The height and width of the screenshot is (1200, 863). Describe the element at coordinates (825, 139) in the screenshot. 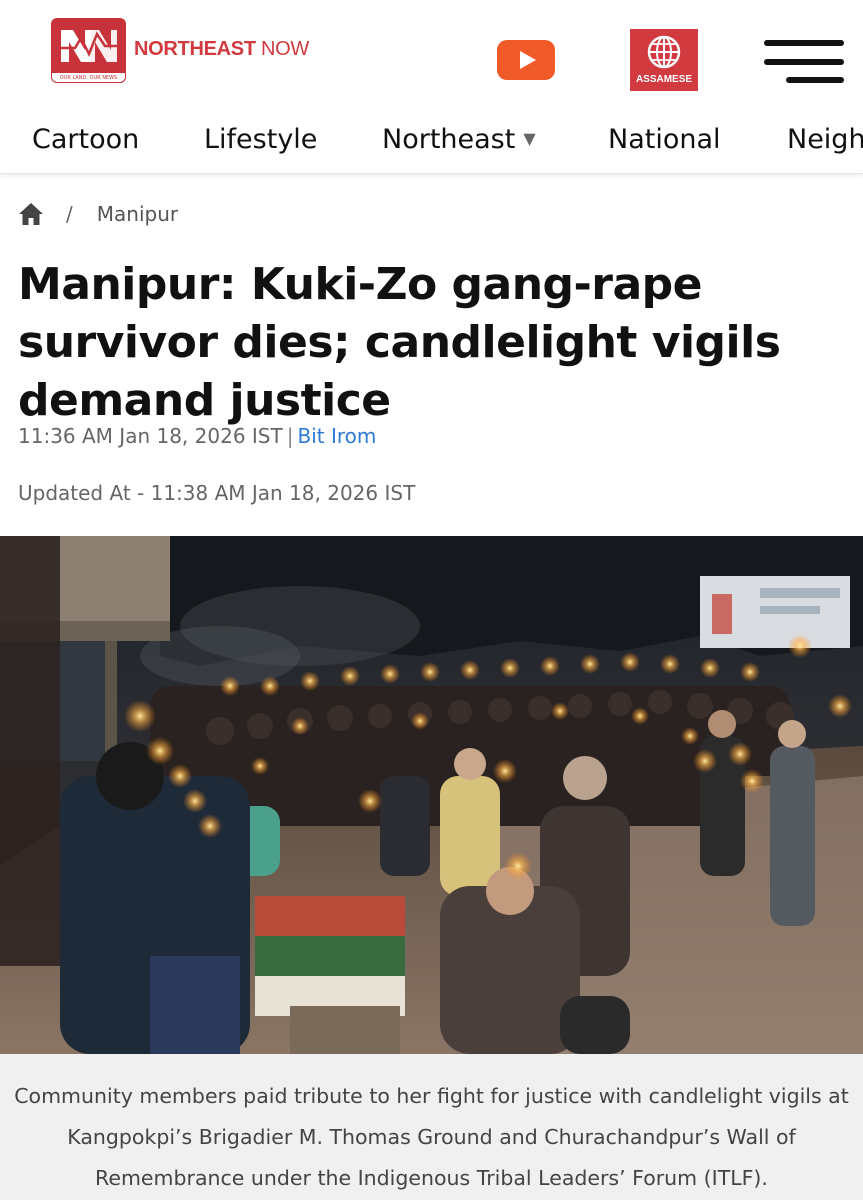

I see `nav-item-neighbour: Neigh` at that location.